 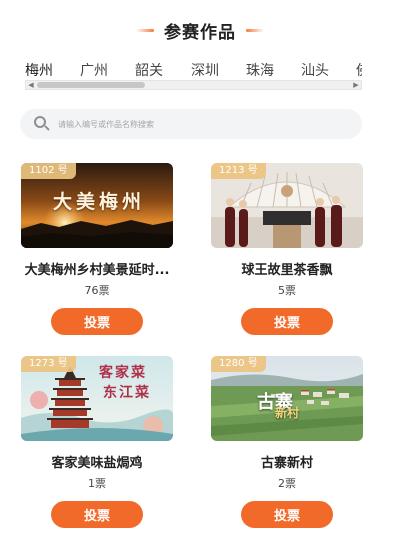 I want to click on entry-title: 古寨新村, so click(x=287, y=461).